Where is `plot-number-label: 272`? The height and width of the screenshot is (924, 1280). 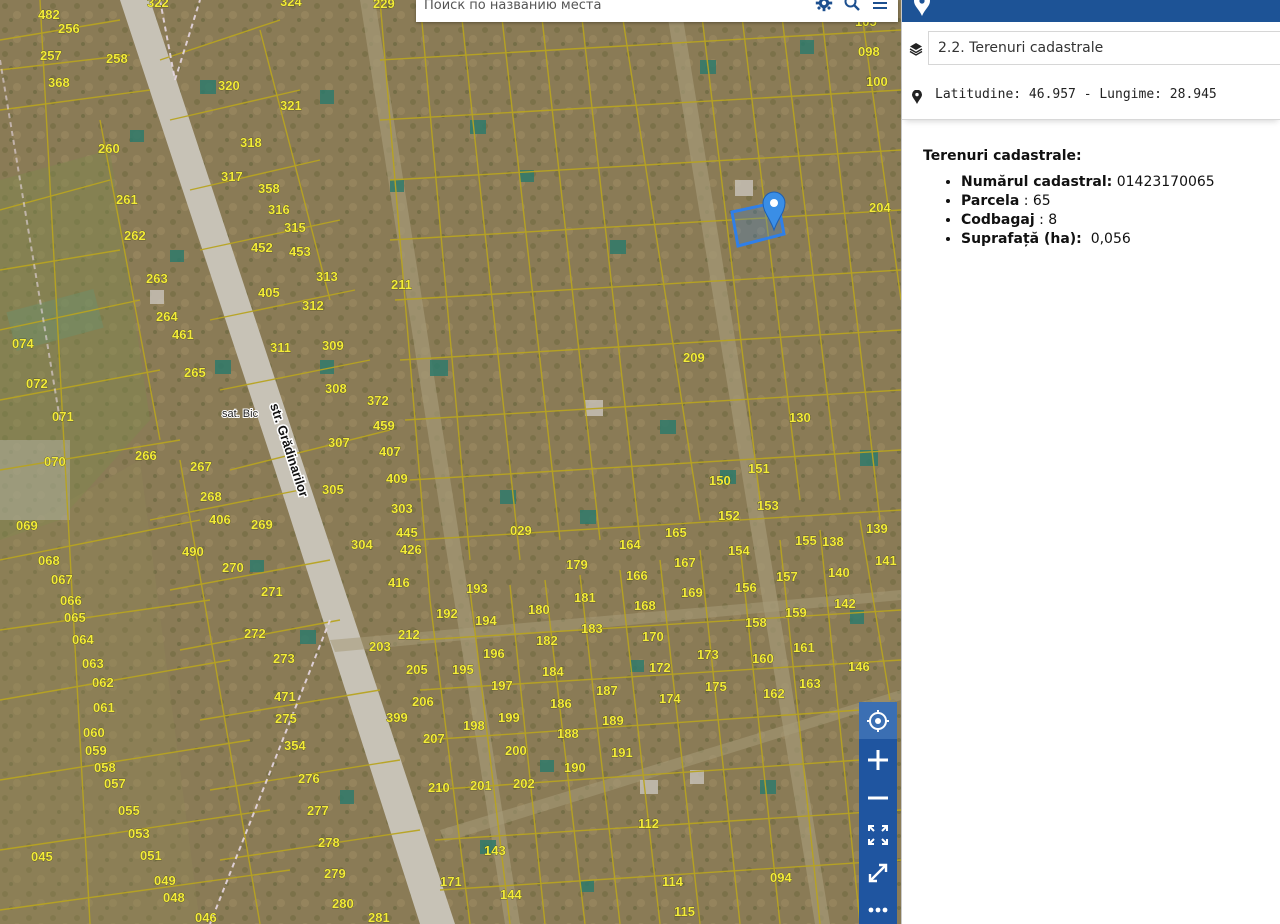 plot-number-label: 272 is located at coordinates (255, 633).